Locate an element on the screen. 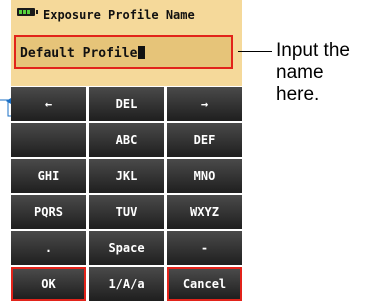 Image resolution: width=374 pixels, height=304 pixels. period-key: . is located at coordinates (48, 248).